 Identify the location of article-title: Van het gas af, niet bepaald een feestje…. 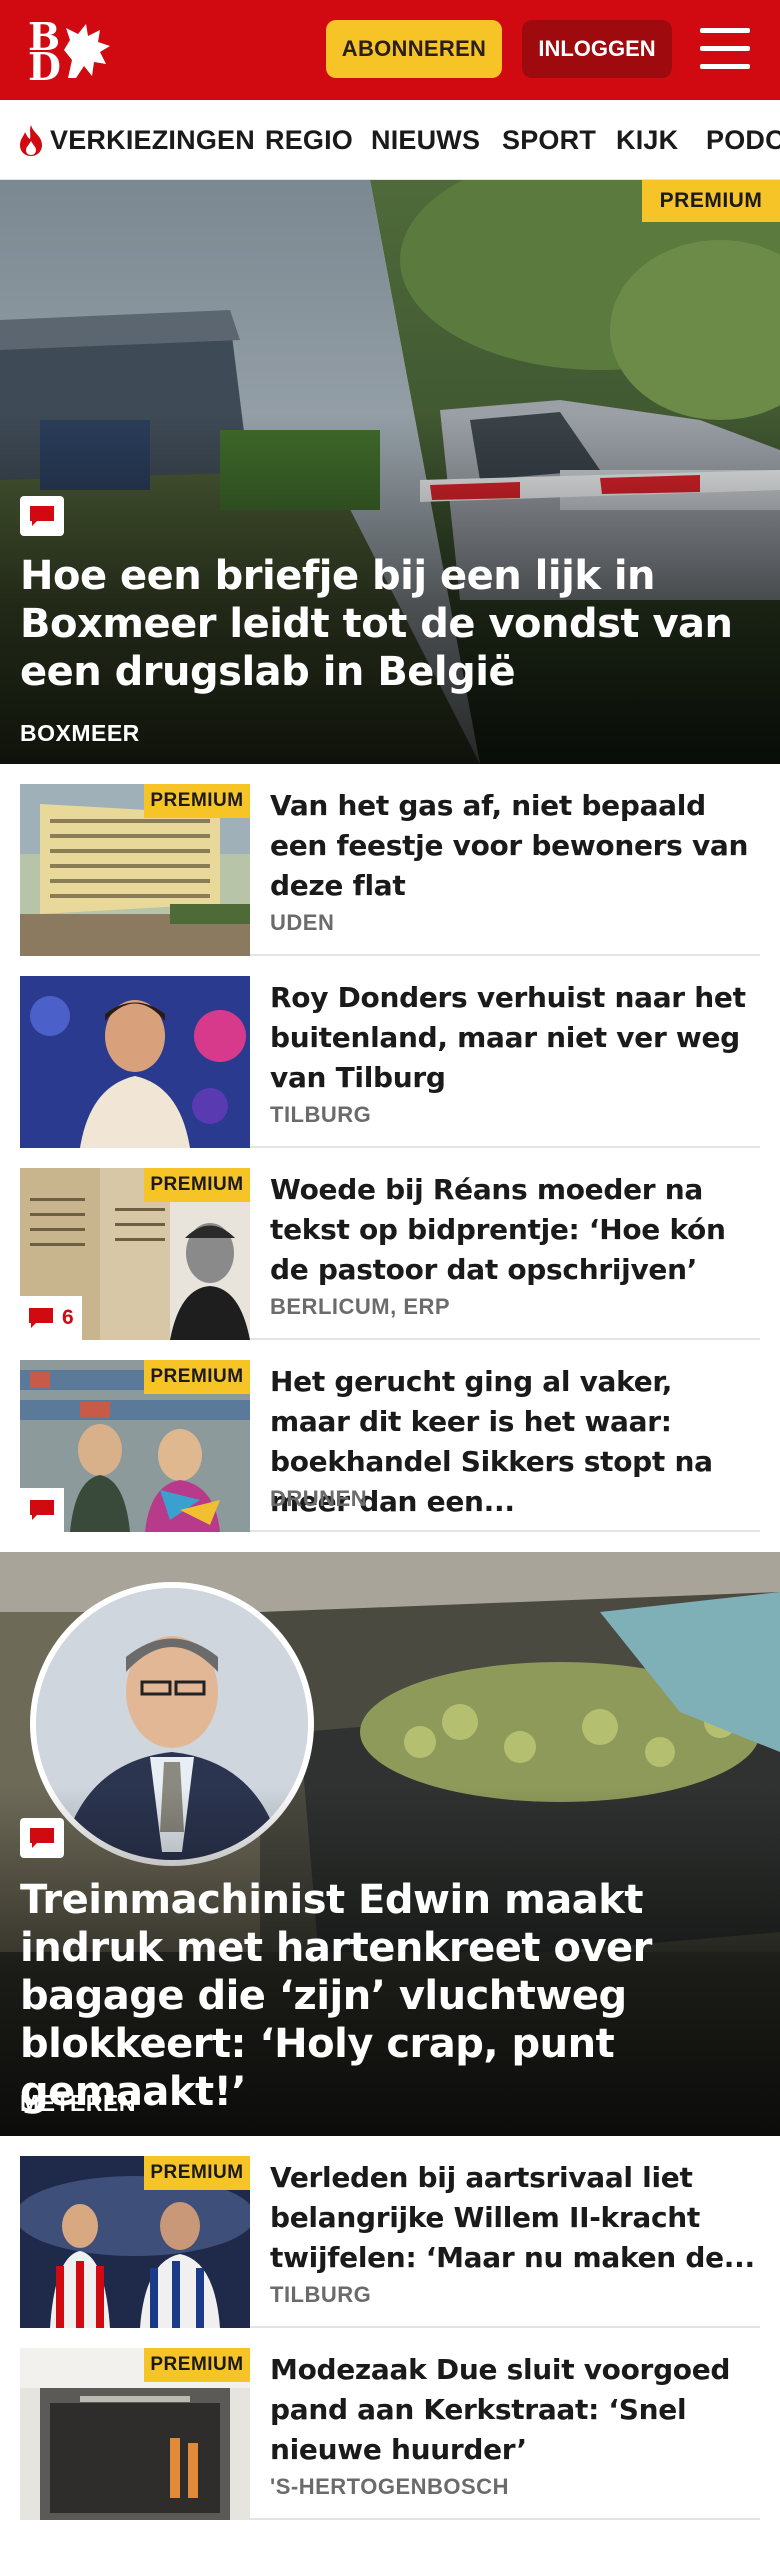
(512, 846).